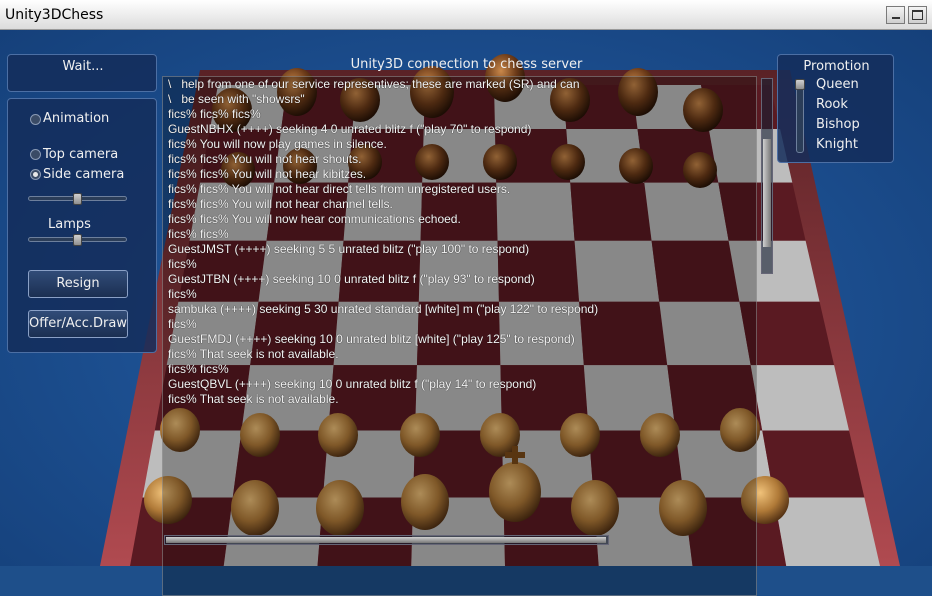 The image size is (932, 596). Describe the element at coordinates (81, 154) in the screenshot. I see `top-camera-label: Top camera` at that location.